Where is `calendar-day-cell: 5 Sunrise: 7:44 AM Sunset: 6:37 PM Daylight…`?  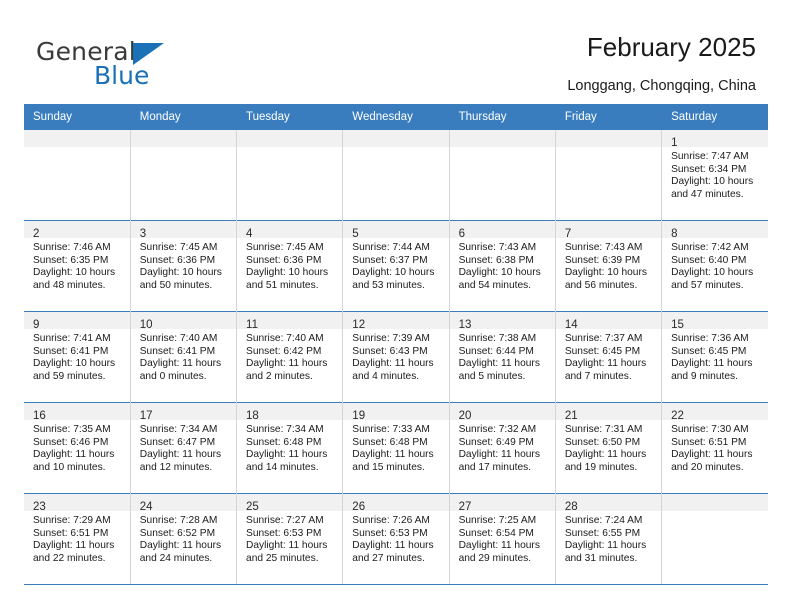 calendar-day-cell: 5 Sunrise: 7:44 AM Sunset: 6:37 PM Daylight… is located at coordinates (396, 266).